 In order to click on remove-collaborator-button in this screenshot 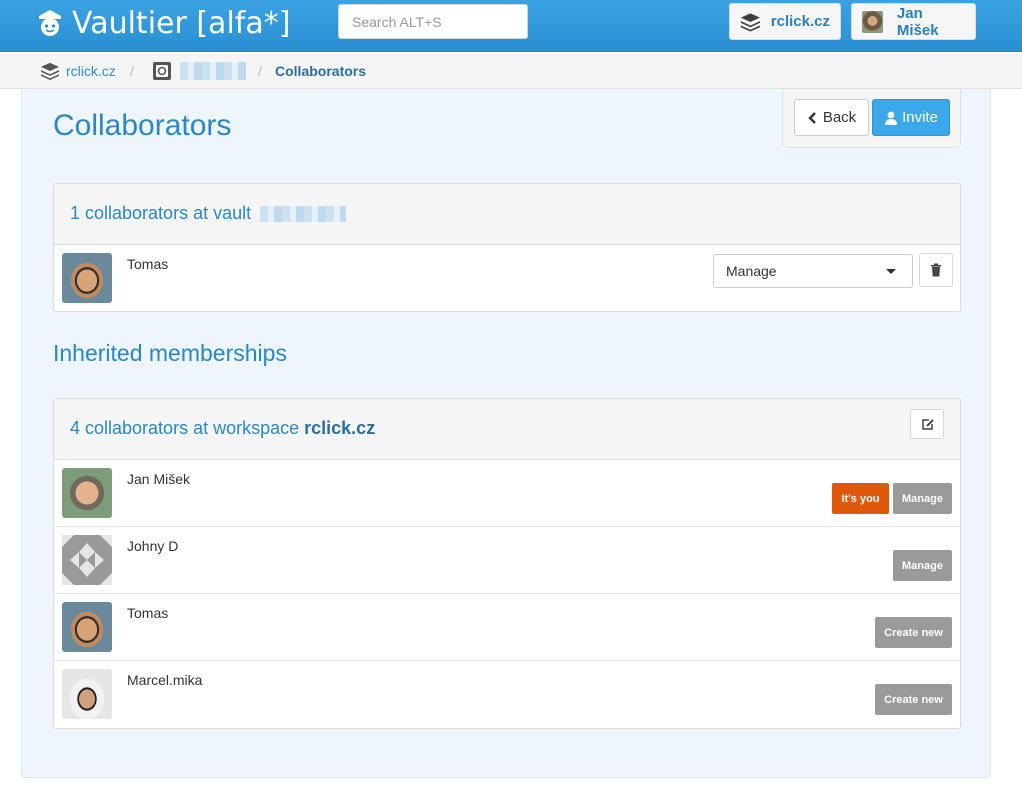, I will do `click(936, 270)`.